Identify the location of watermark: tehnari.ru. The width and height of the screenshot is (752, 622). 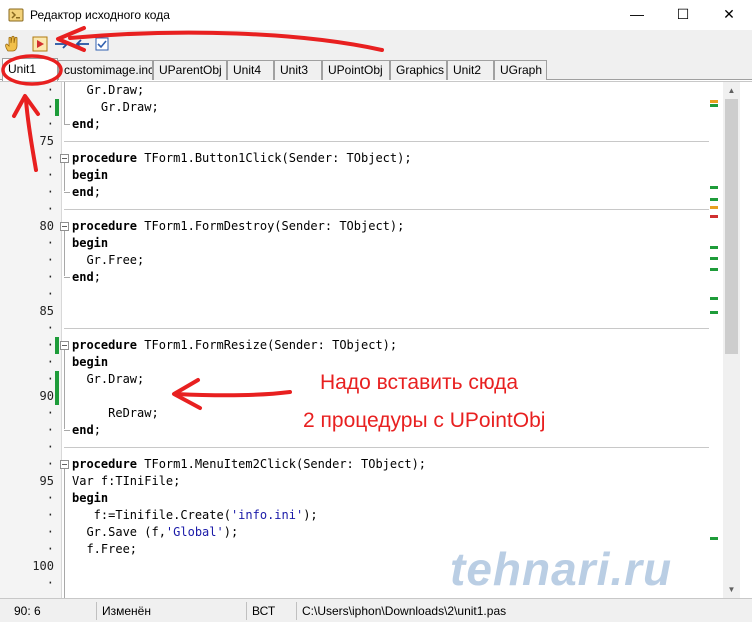
(561, 569).